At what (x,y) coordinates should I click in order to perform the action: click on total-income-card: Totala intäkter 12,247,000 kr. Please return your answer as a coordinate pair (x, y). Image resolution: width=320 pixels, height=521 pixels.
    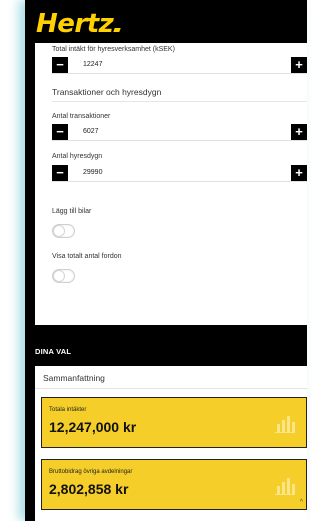
    Looking at the image, I should click on (174, 422).